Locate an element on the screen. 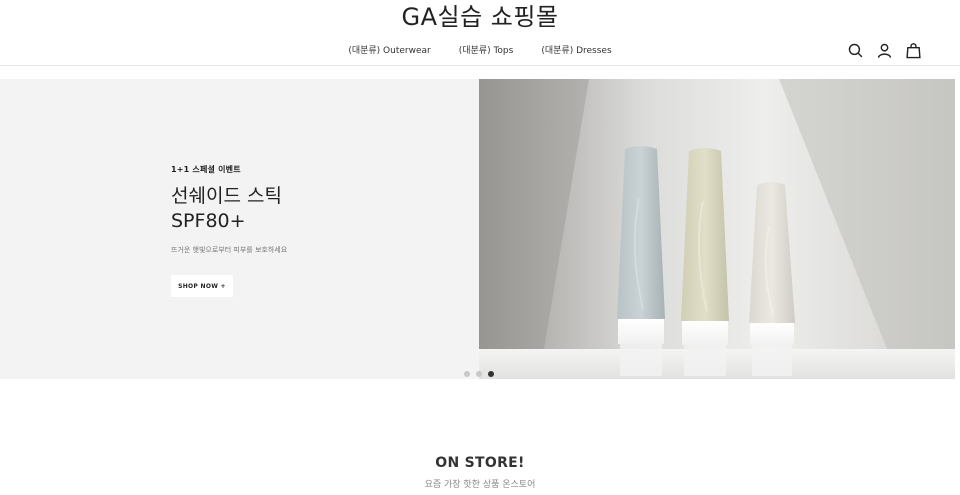  header-actions is located at coordinates (884, 50).